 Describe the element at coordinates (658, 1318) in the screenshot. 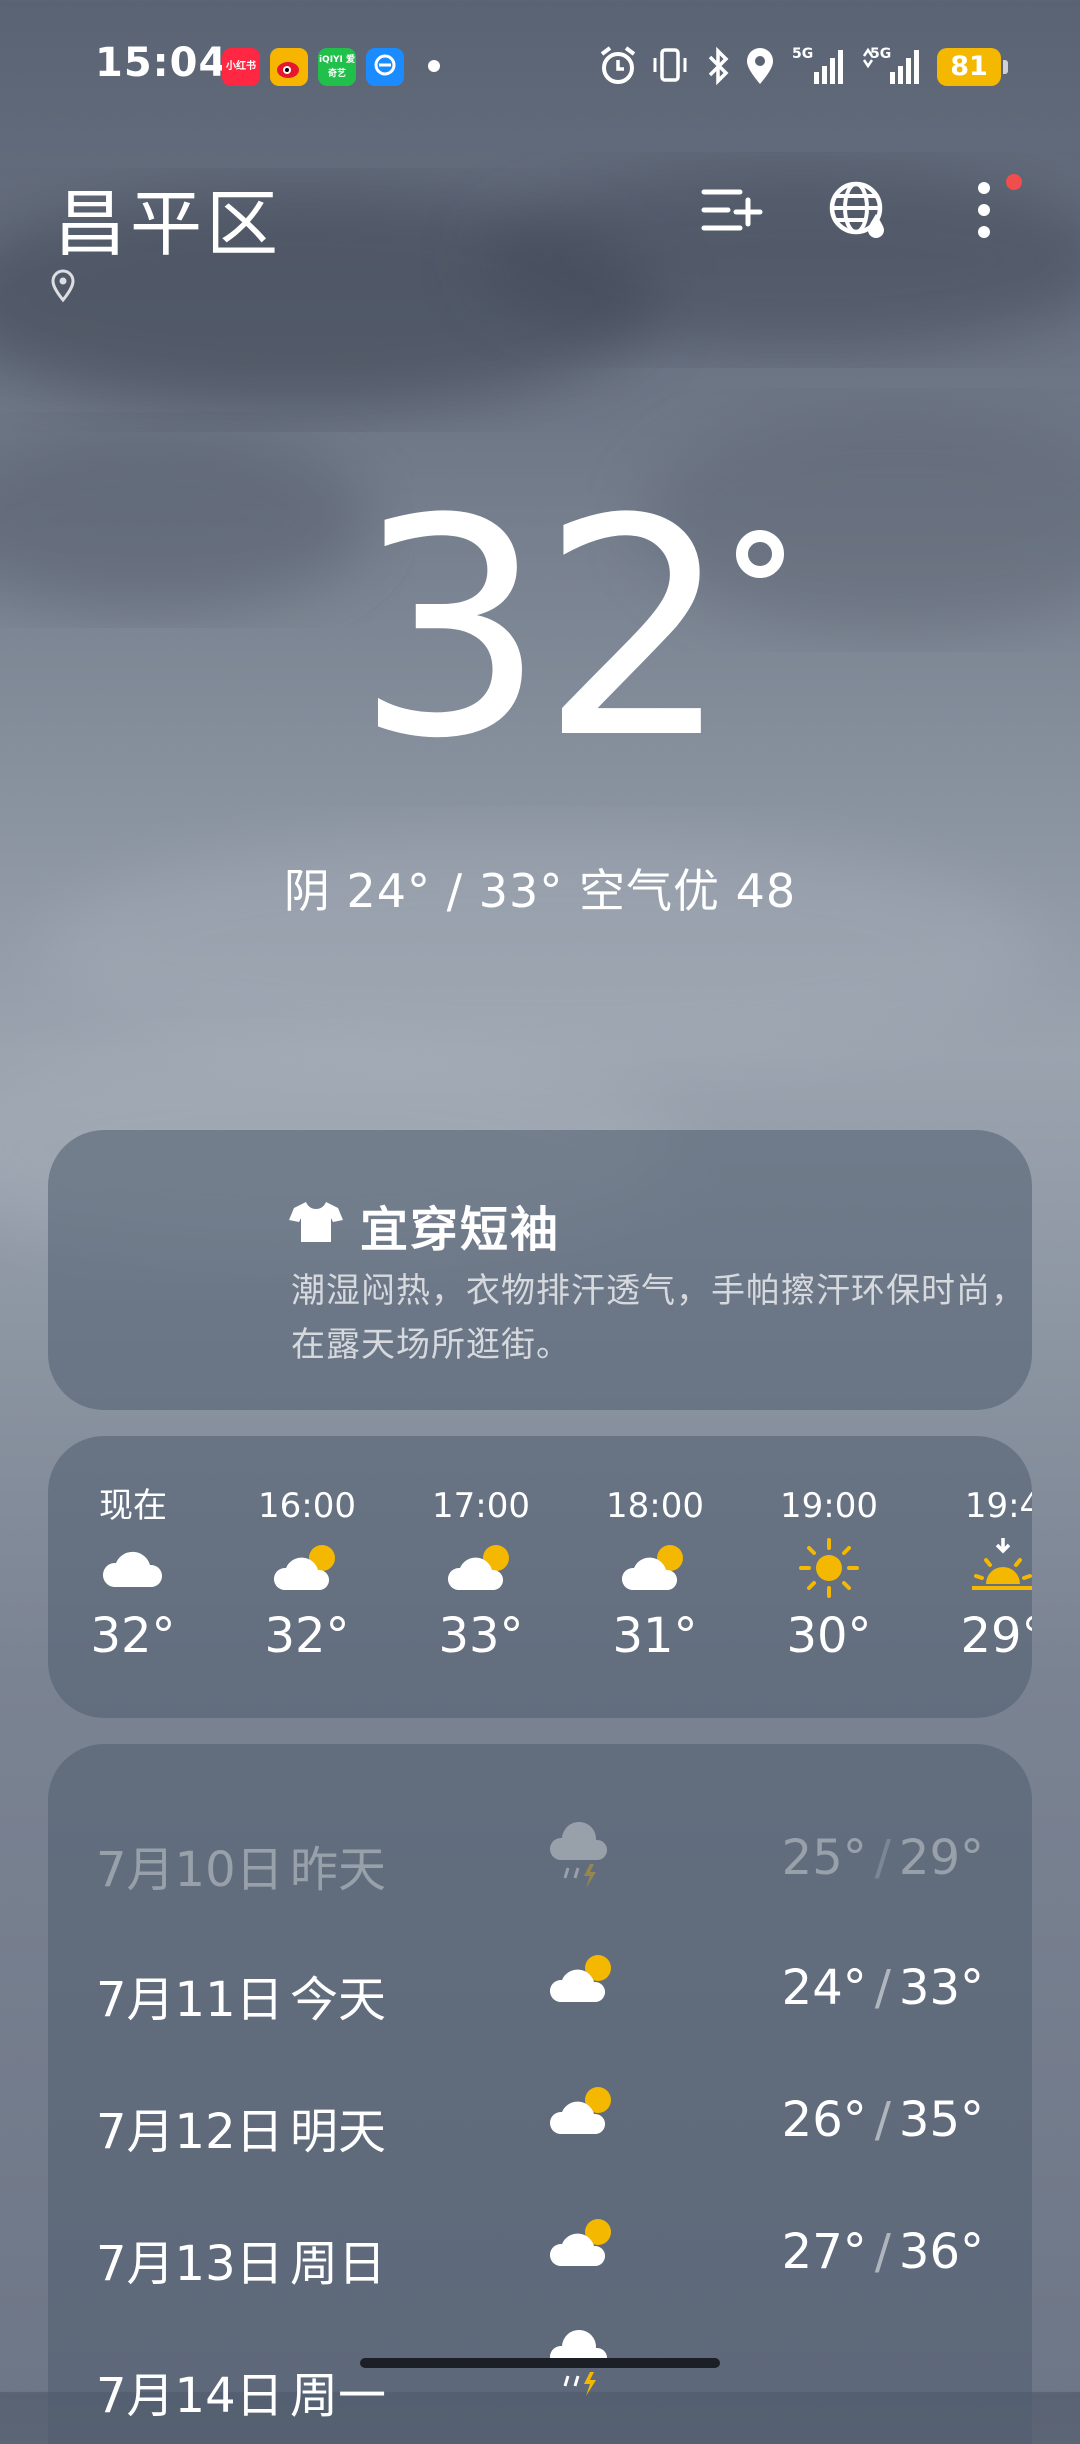

I see `advice-text: 潮湿闷热，衣物排汗透气，手帕擦汗环保时尚，在露天场所逛街。` at that location.